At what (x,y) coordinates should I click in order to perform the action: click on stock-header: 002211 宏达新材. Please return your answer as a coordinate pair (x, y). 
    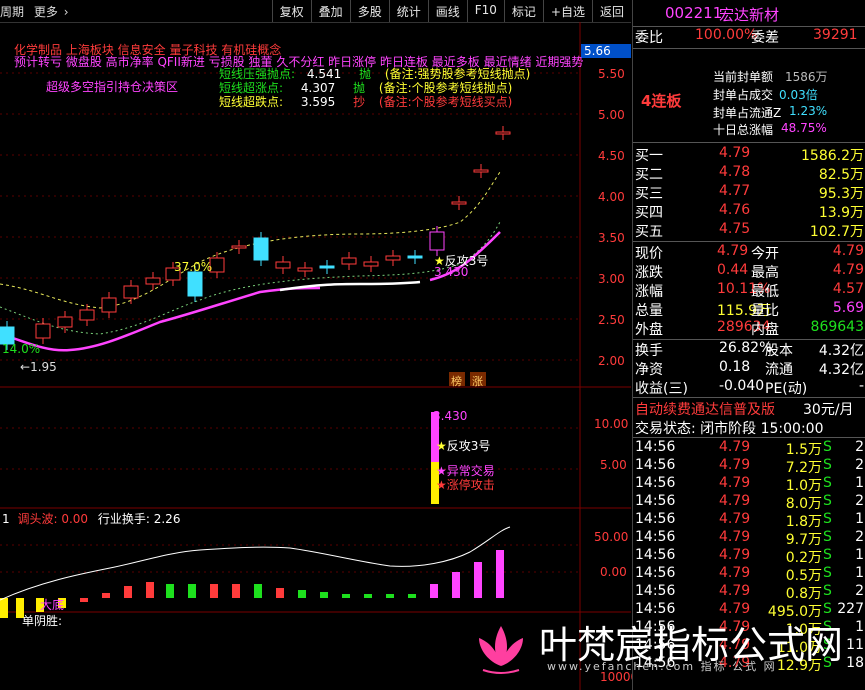
    Looking at the image, I should click on (749, 14).